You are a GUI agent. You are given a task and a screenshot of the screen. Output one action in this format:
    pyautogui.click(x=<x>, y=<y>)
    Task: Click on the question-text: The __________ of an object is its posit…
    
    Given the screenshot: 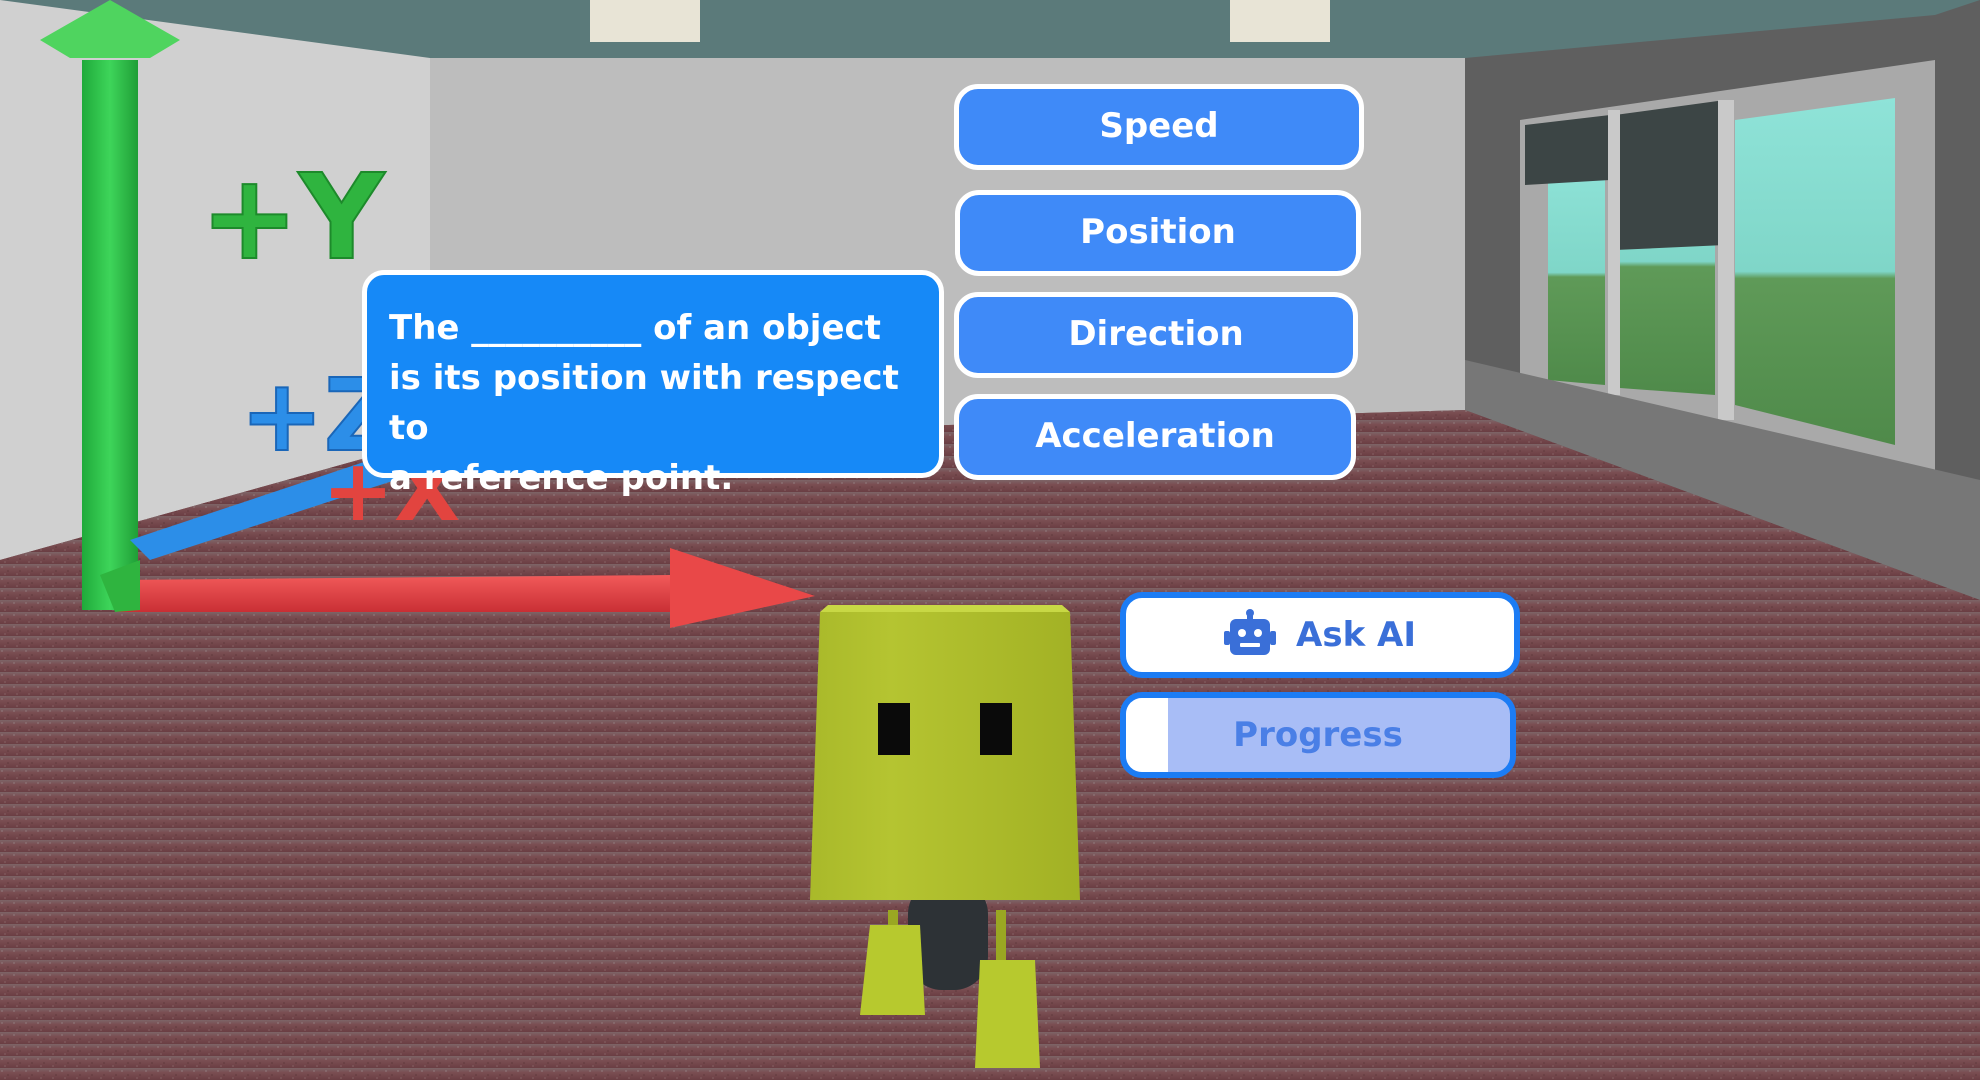 What is the action you would take?
    pyautogui.click(x=644, y=403)
    